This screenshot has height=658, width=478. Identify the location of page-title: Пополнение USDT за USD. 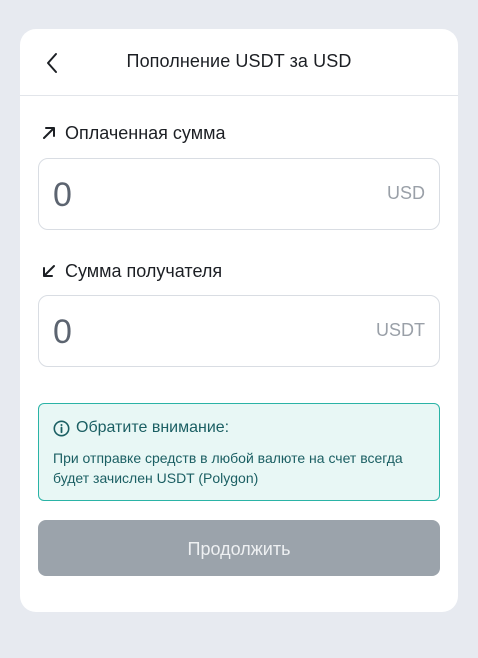
(239, 61).